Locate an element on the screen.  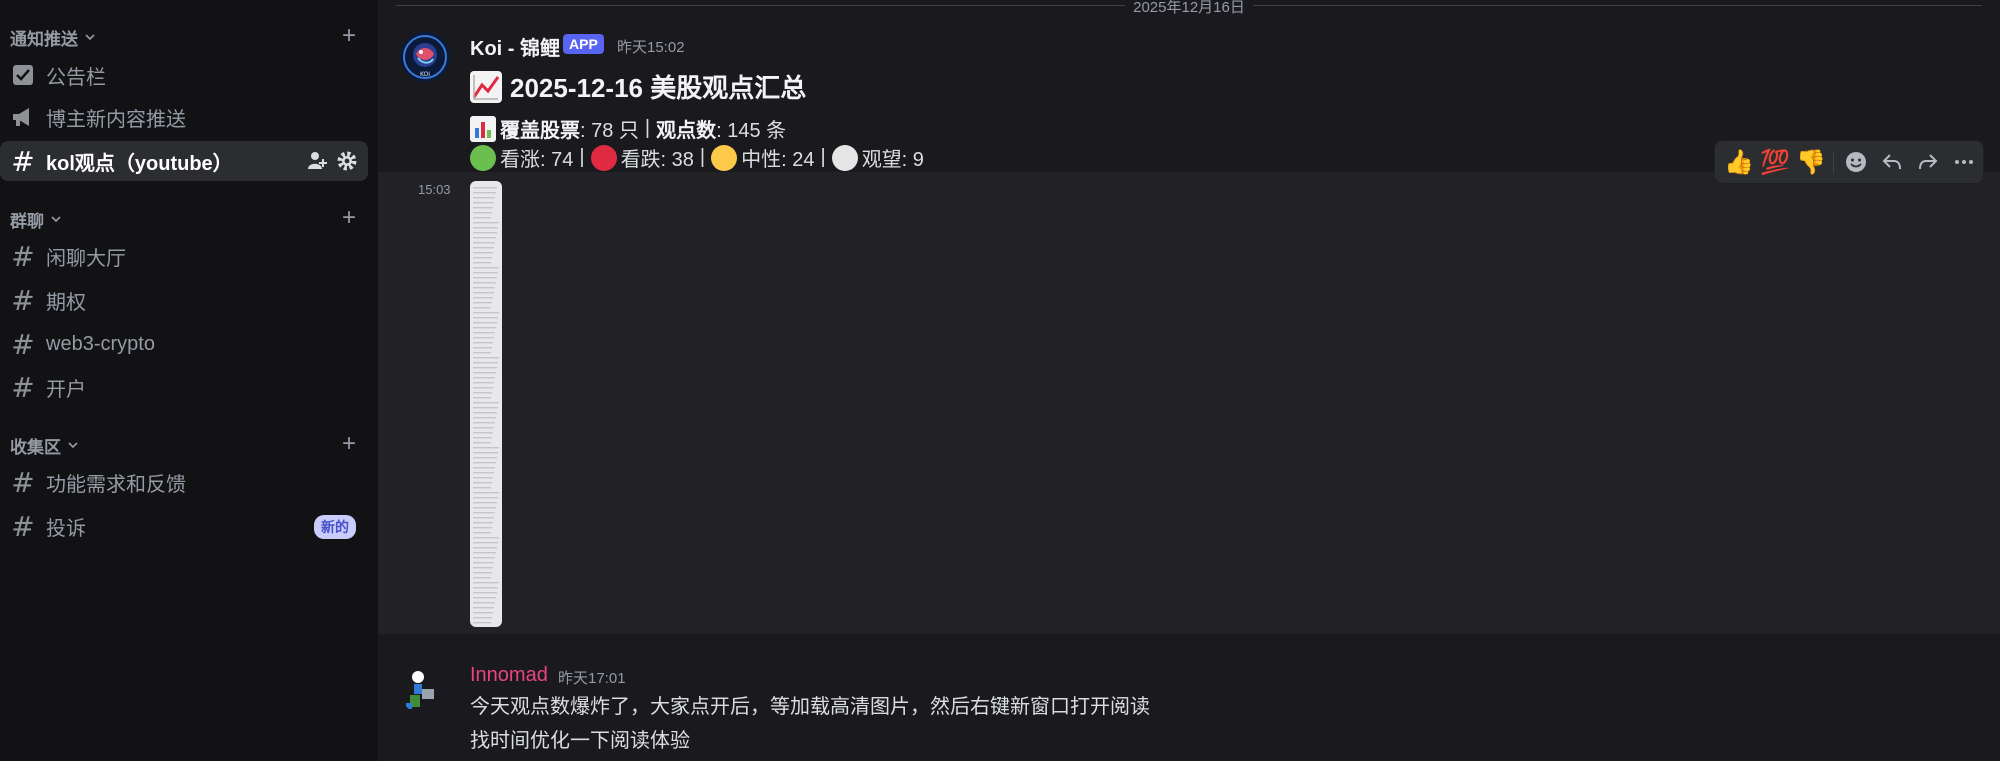
megaphone-icon is located at coordinates (23, 117).